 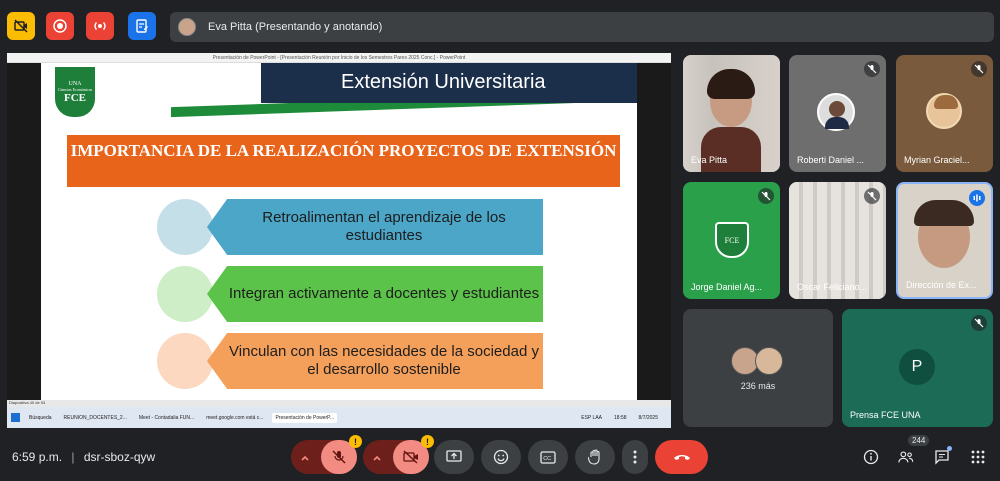 I want to click on slide-counter: Diapositiva 40 de 53, so click(x=27, y=402).